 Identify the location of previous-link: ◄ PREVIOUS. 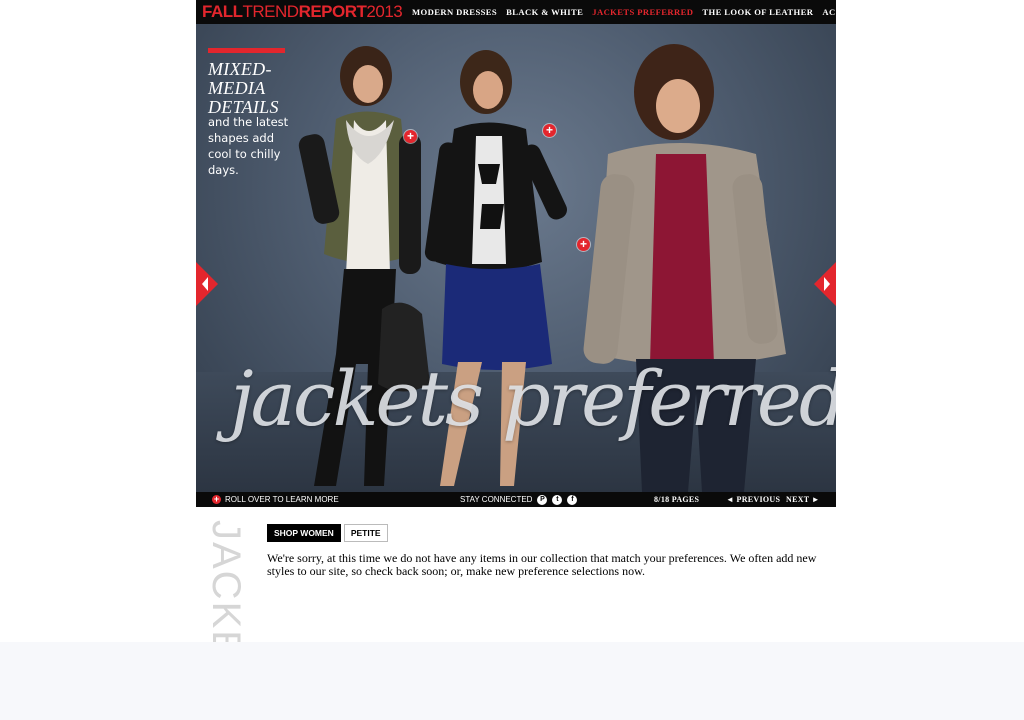
(753, 499).